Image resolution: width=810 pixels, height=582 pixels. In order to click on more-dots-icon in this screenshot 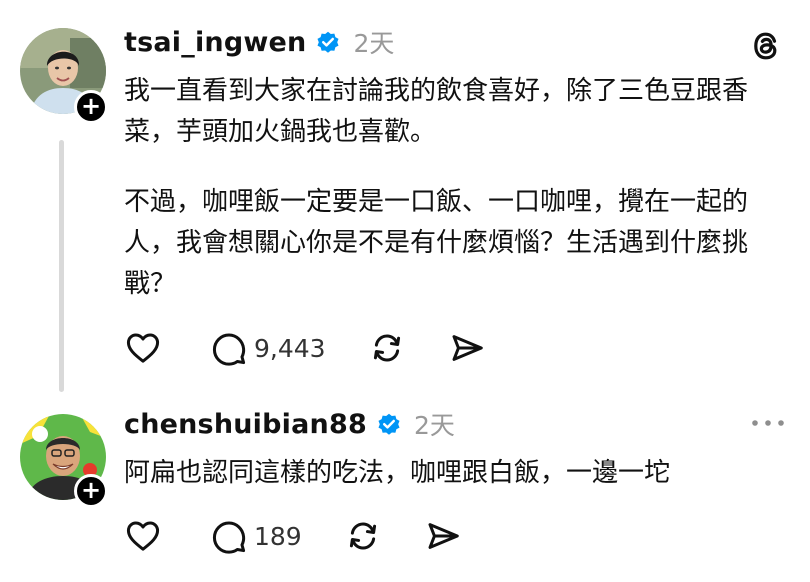, I will do `click(768, 423)`.